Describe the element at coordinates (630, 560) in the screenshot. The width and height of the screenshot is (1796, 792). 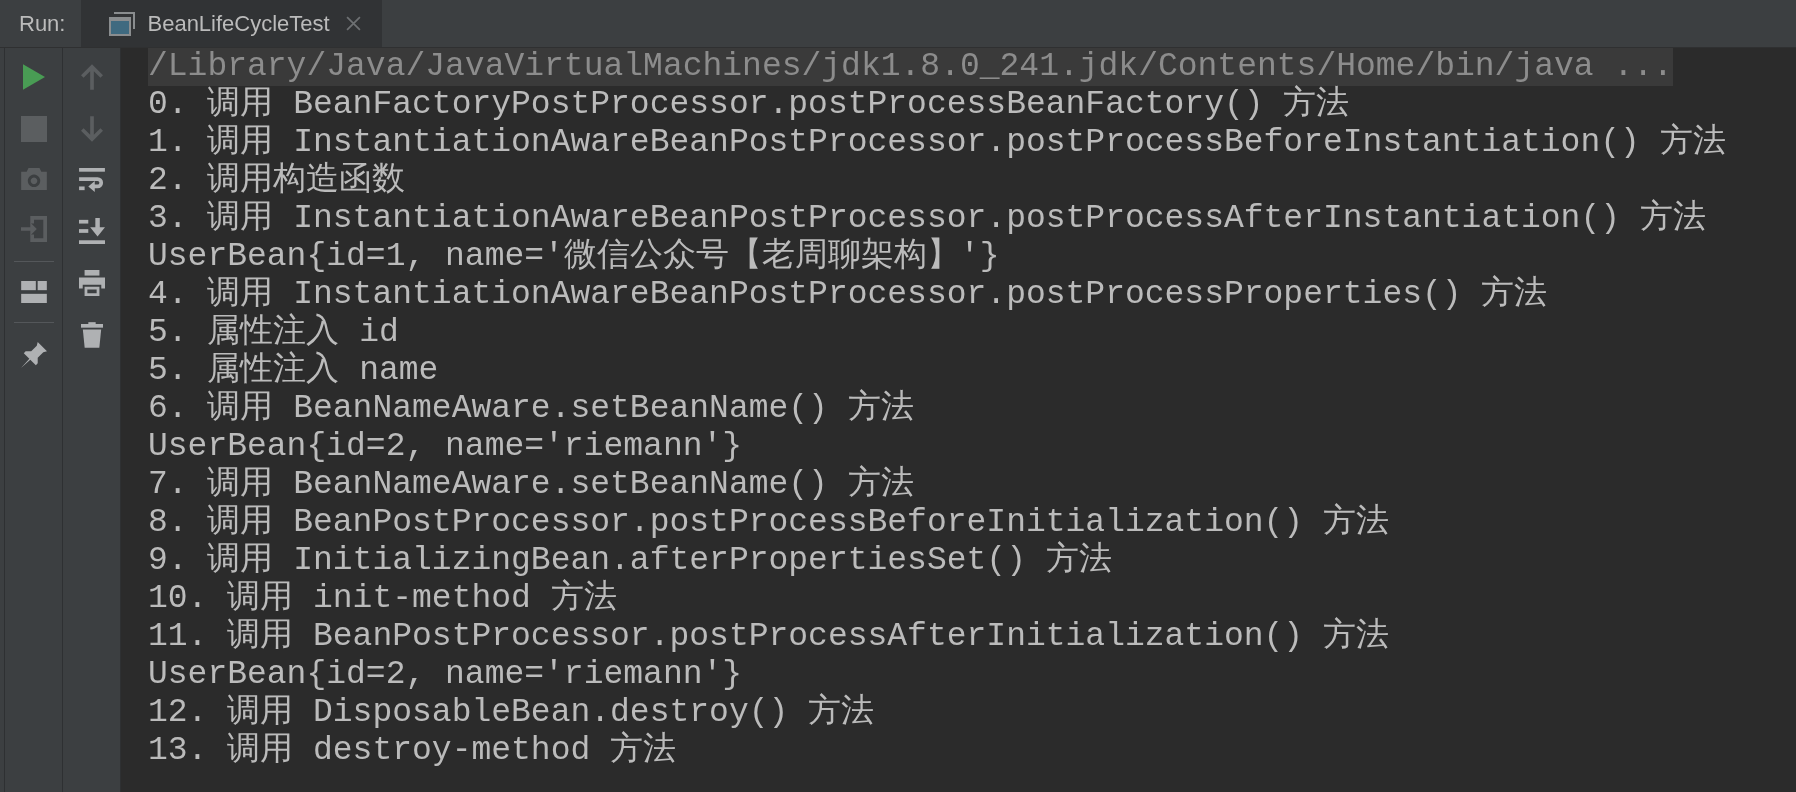
I see `output-line: 9. 调用 InitializingBean.afterPropertiesSet() 方法` at that location.